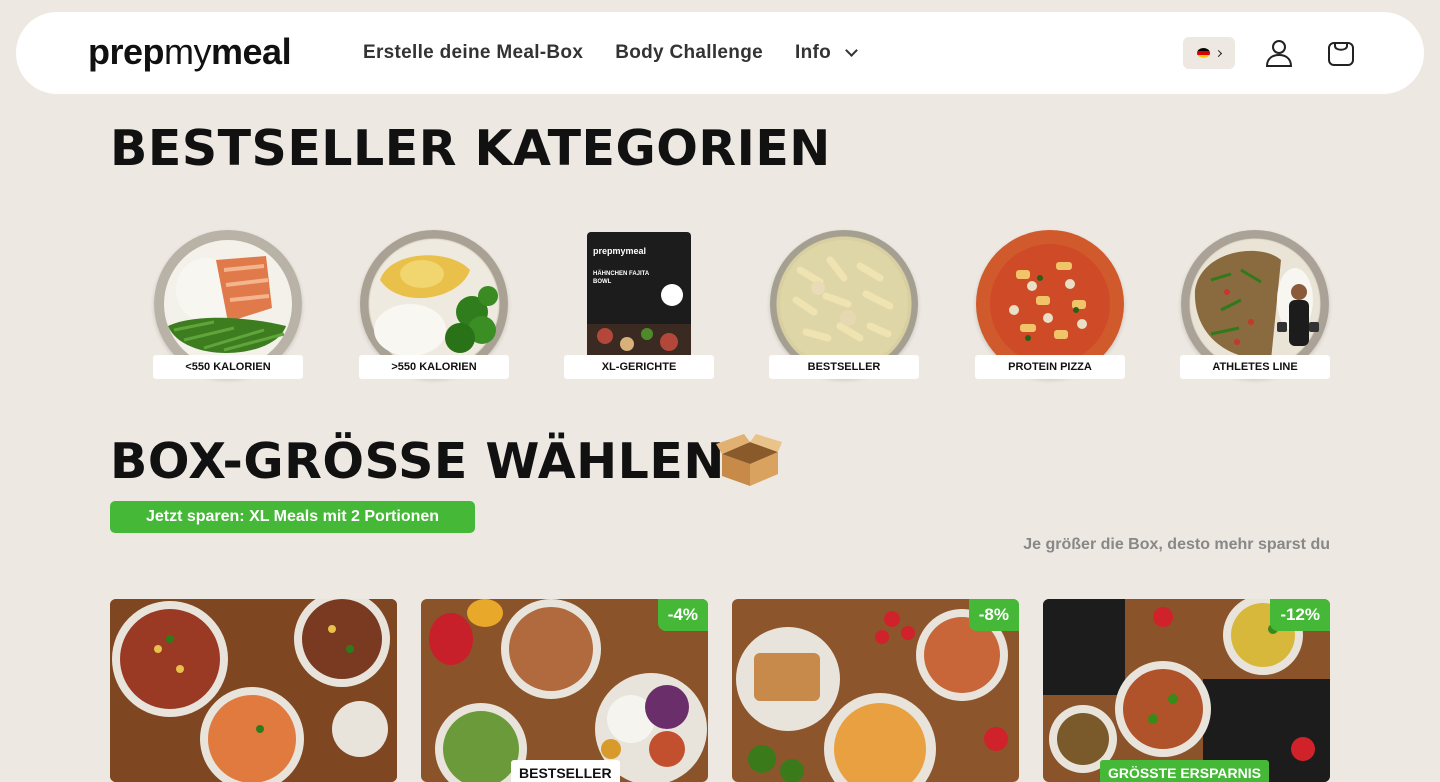 This screenshot has height=782, width=1440. I want to click on category-label: BESTSELLER, so click(844, 367).